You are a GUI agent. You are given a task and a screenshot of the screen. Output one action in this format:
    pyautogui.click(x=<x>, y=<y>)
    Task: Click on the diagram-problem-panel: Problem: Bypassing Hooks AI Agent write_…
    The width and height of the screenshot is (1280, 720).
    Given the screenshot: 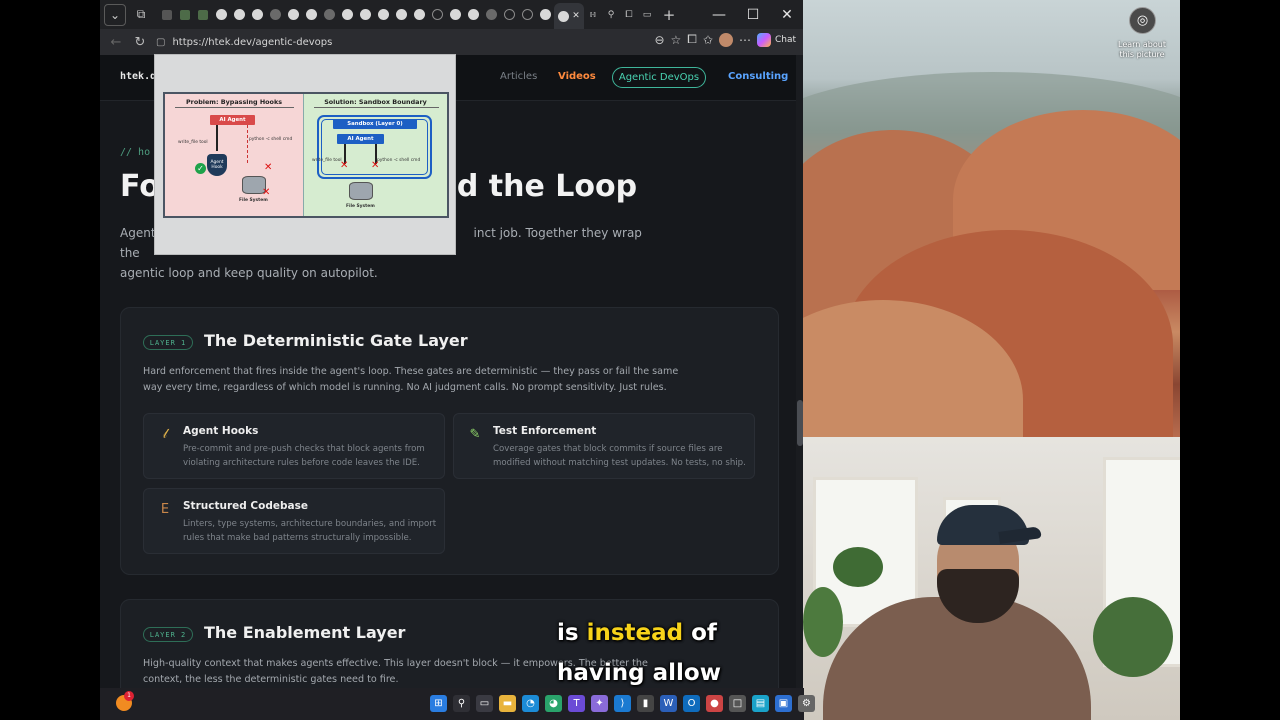 What is the action you would take?
    pyautogui.click(x=234, y=155)
    